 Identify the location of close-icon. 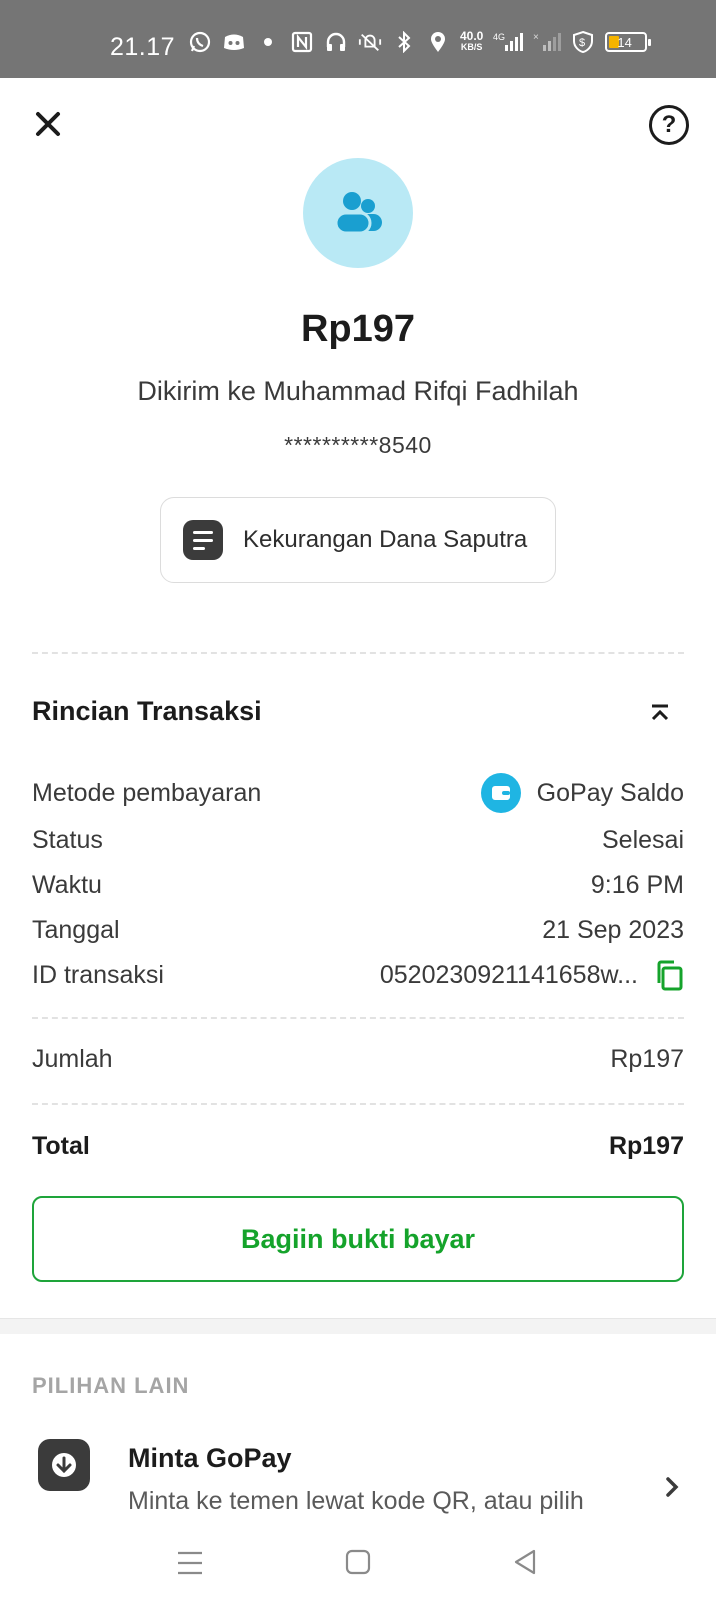
(48, 124).